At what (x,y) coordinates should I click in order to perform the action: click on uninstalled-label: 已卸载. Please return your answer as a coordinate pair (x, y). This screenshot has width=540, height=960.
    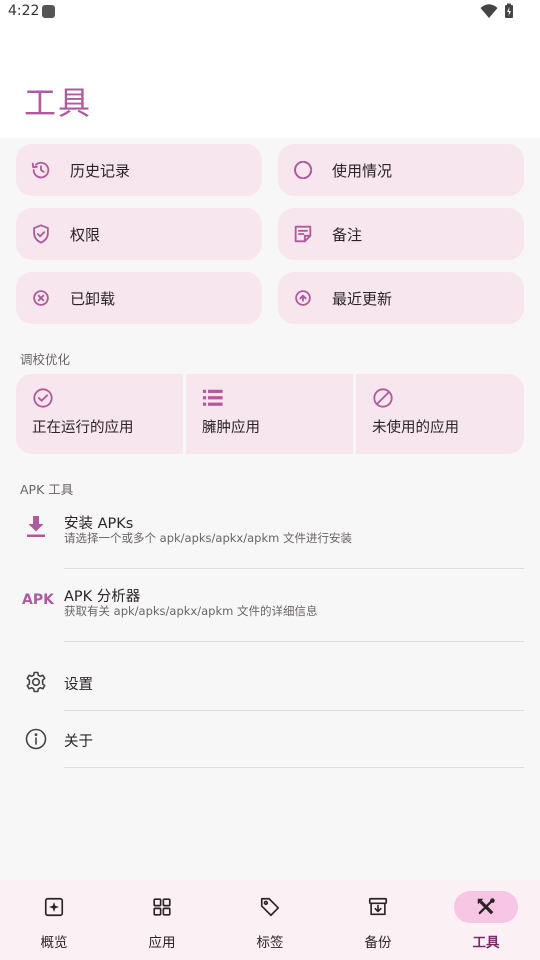
    Looking at the image, I should click on (93, 299).